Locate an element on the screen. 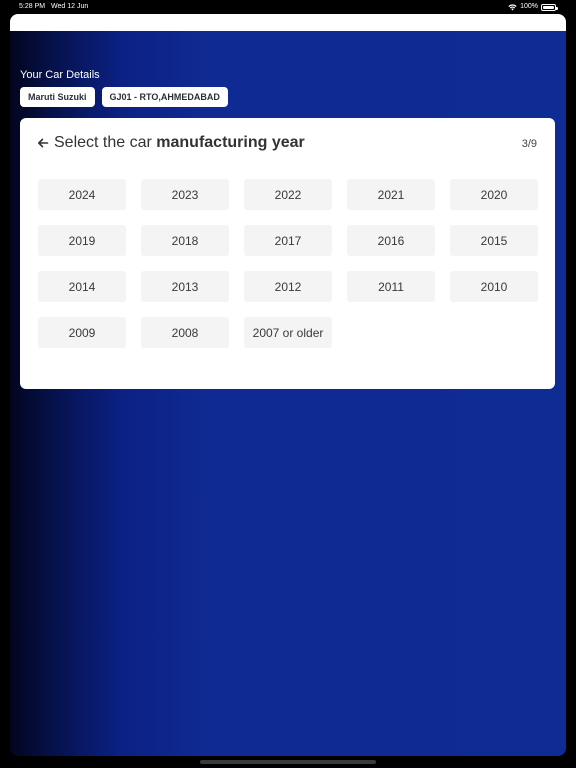 This screenshot has height=768, width=576. chip-rto: GJ01 - RTO,AHMEDABAD is located at coordinates (164, 97).